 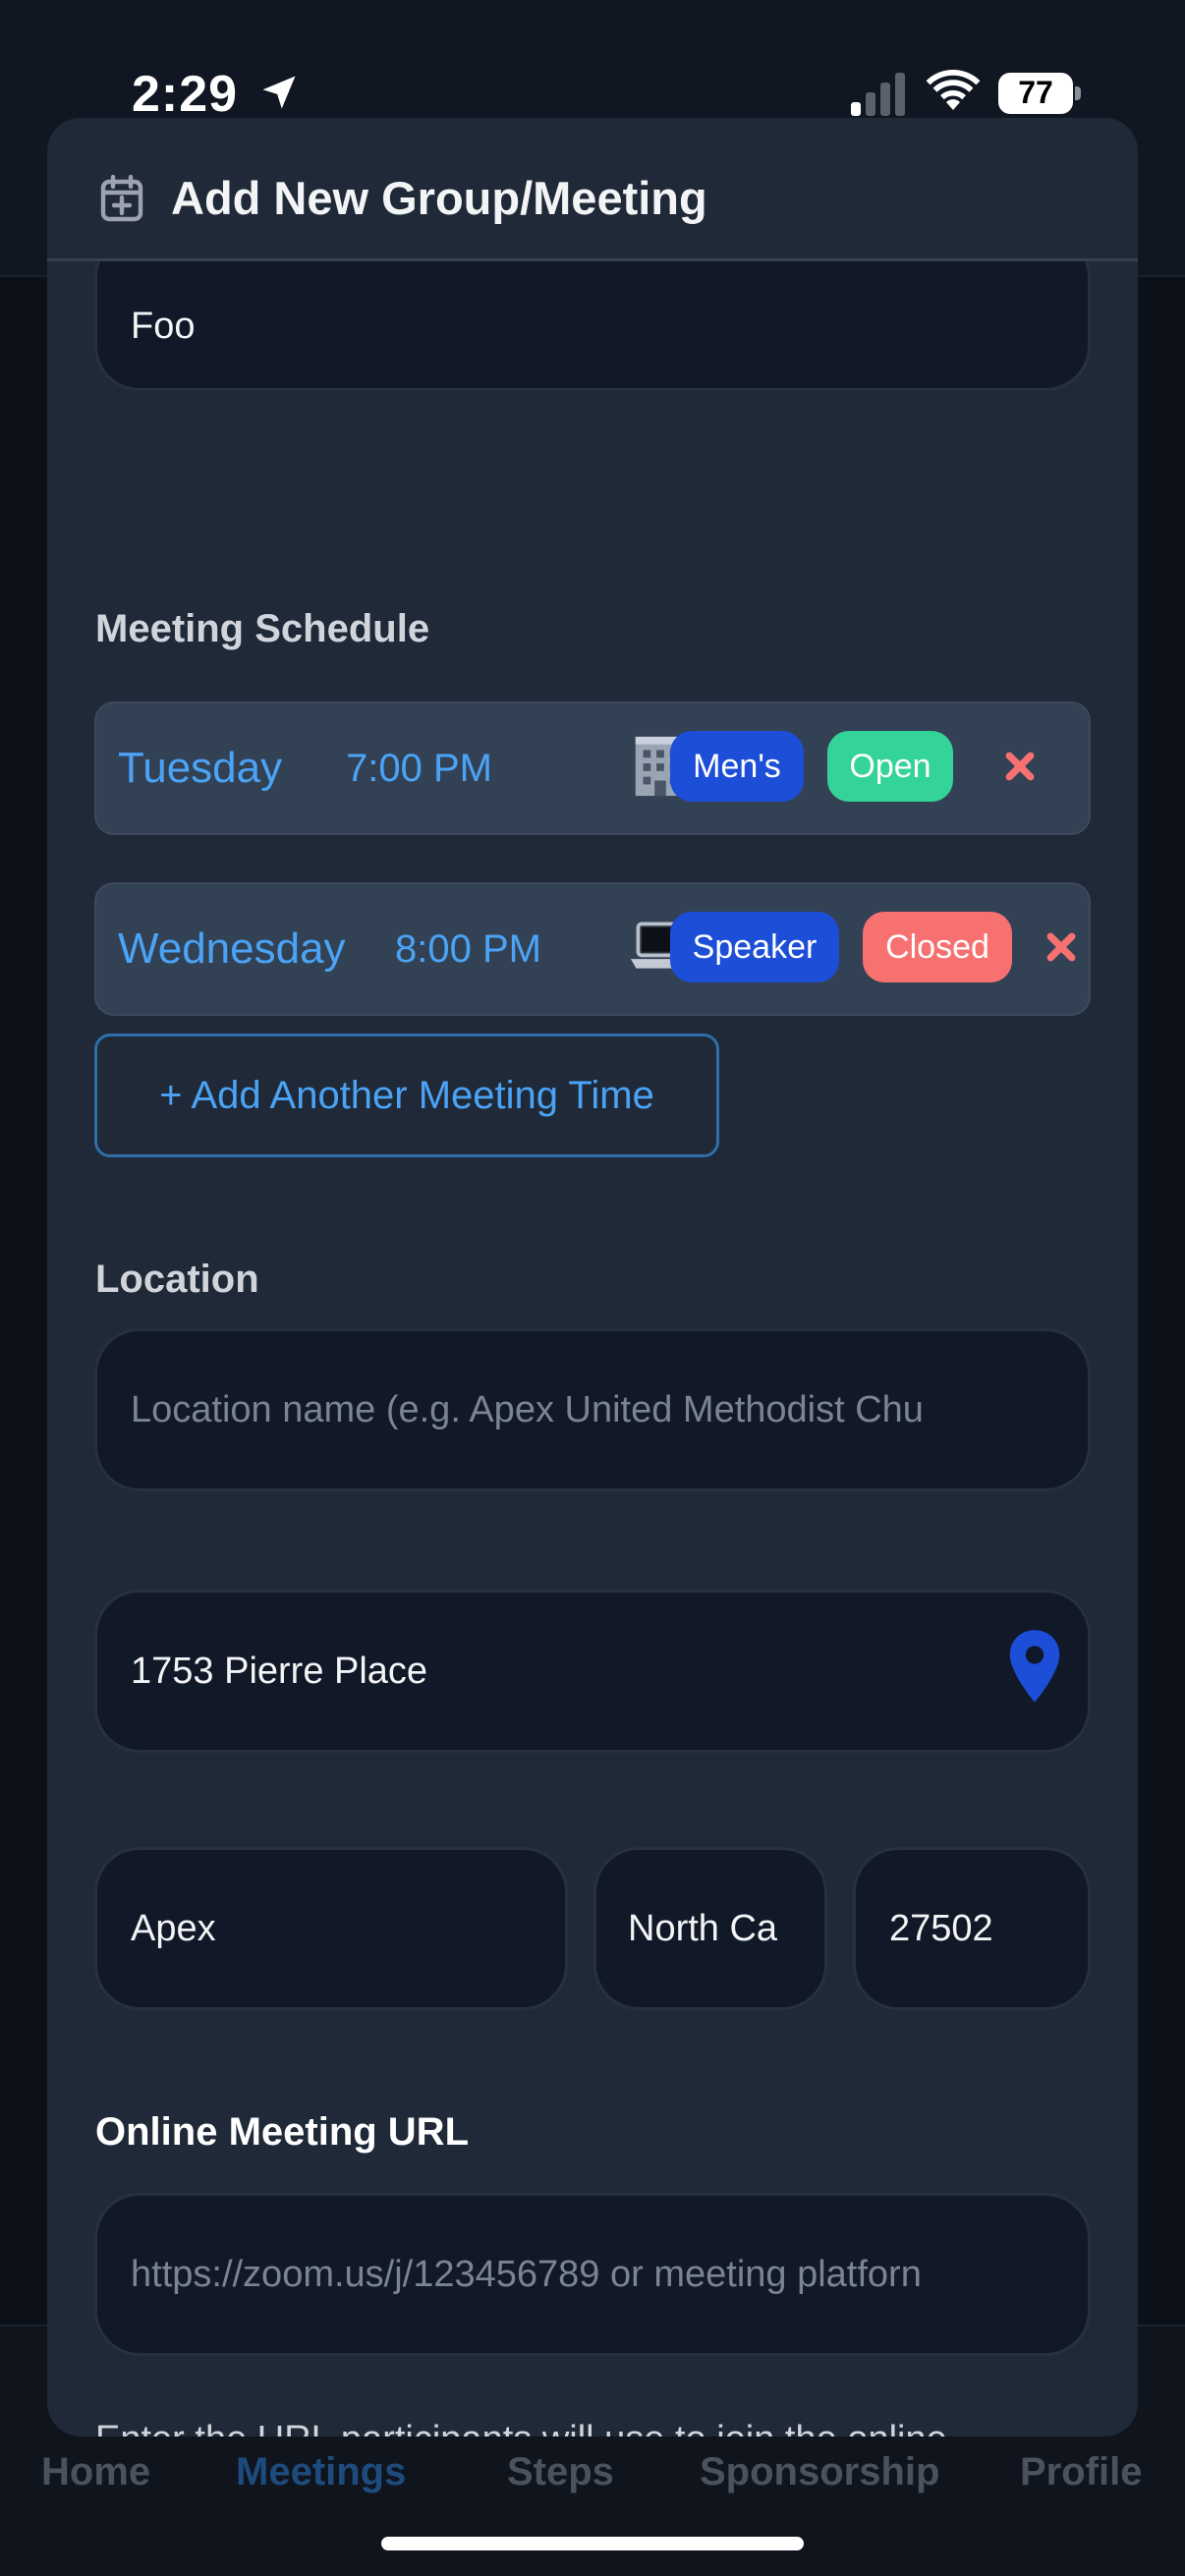 What do you see at coordinates (938, 947) in the screenshot?
I see `meeting-access-badge: Closed` at bounding box center [938, 947].